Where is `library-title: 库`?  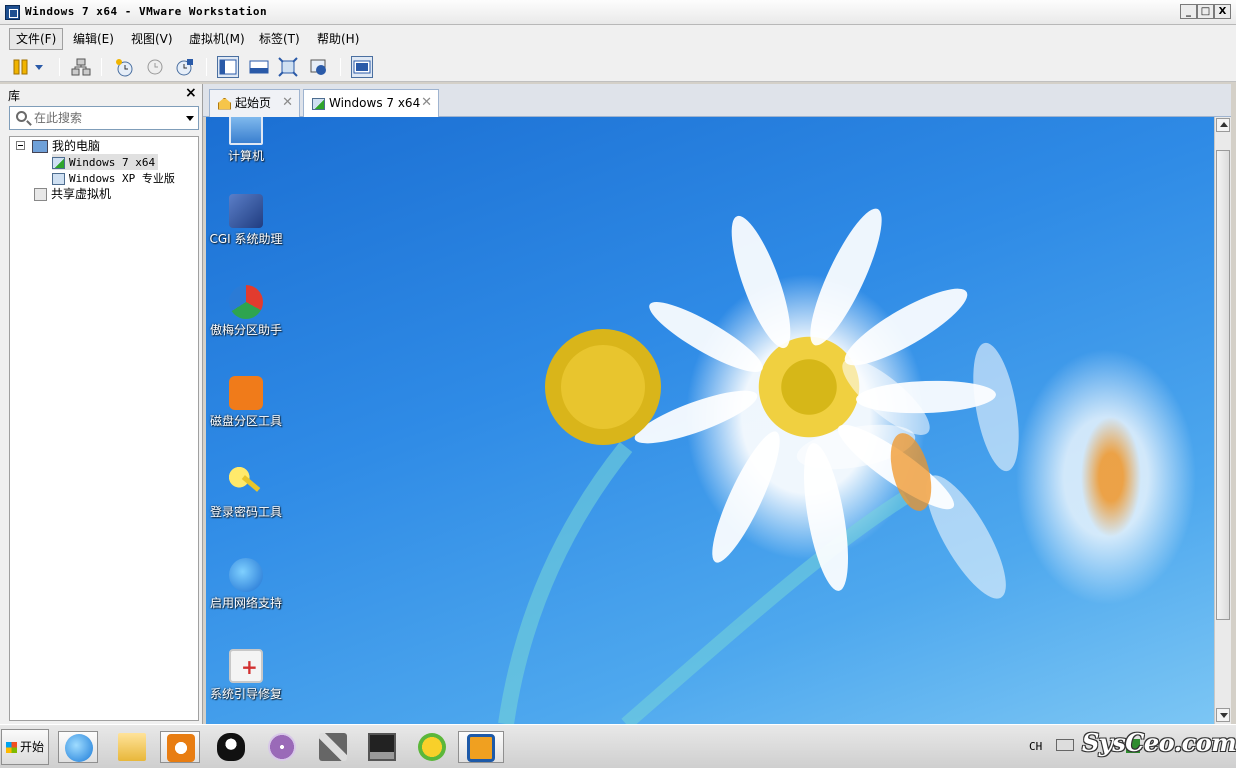
library-title: 库 is located at coordinates (14, 96).